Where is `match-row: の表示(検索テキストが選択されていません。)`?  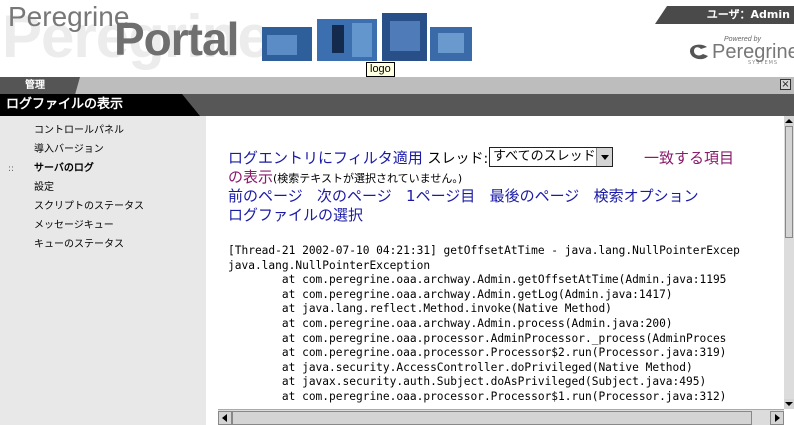
match-row: の表示(検索テキストが選択されていません。) is located at coordinates (345, 178).